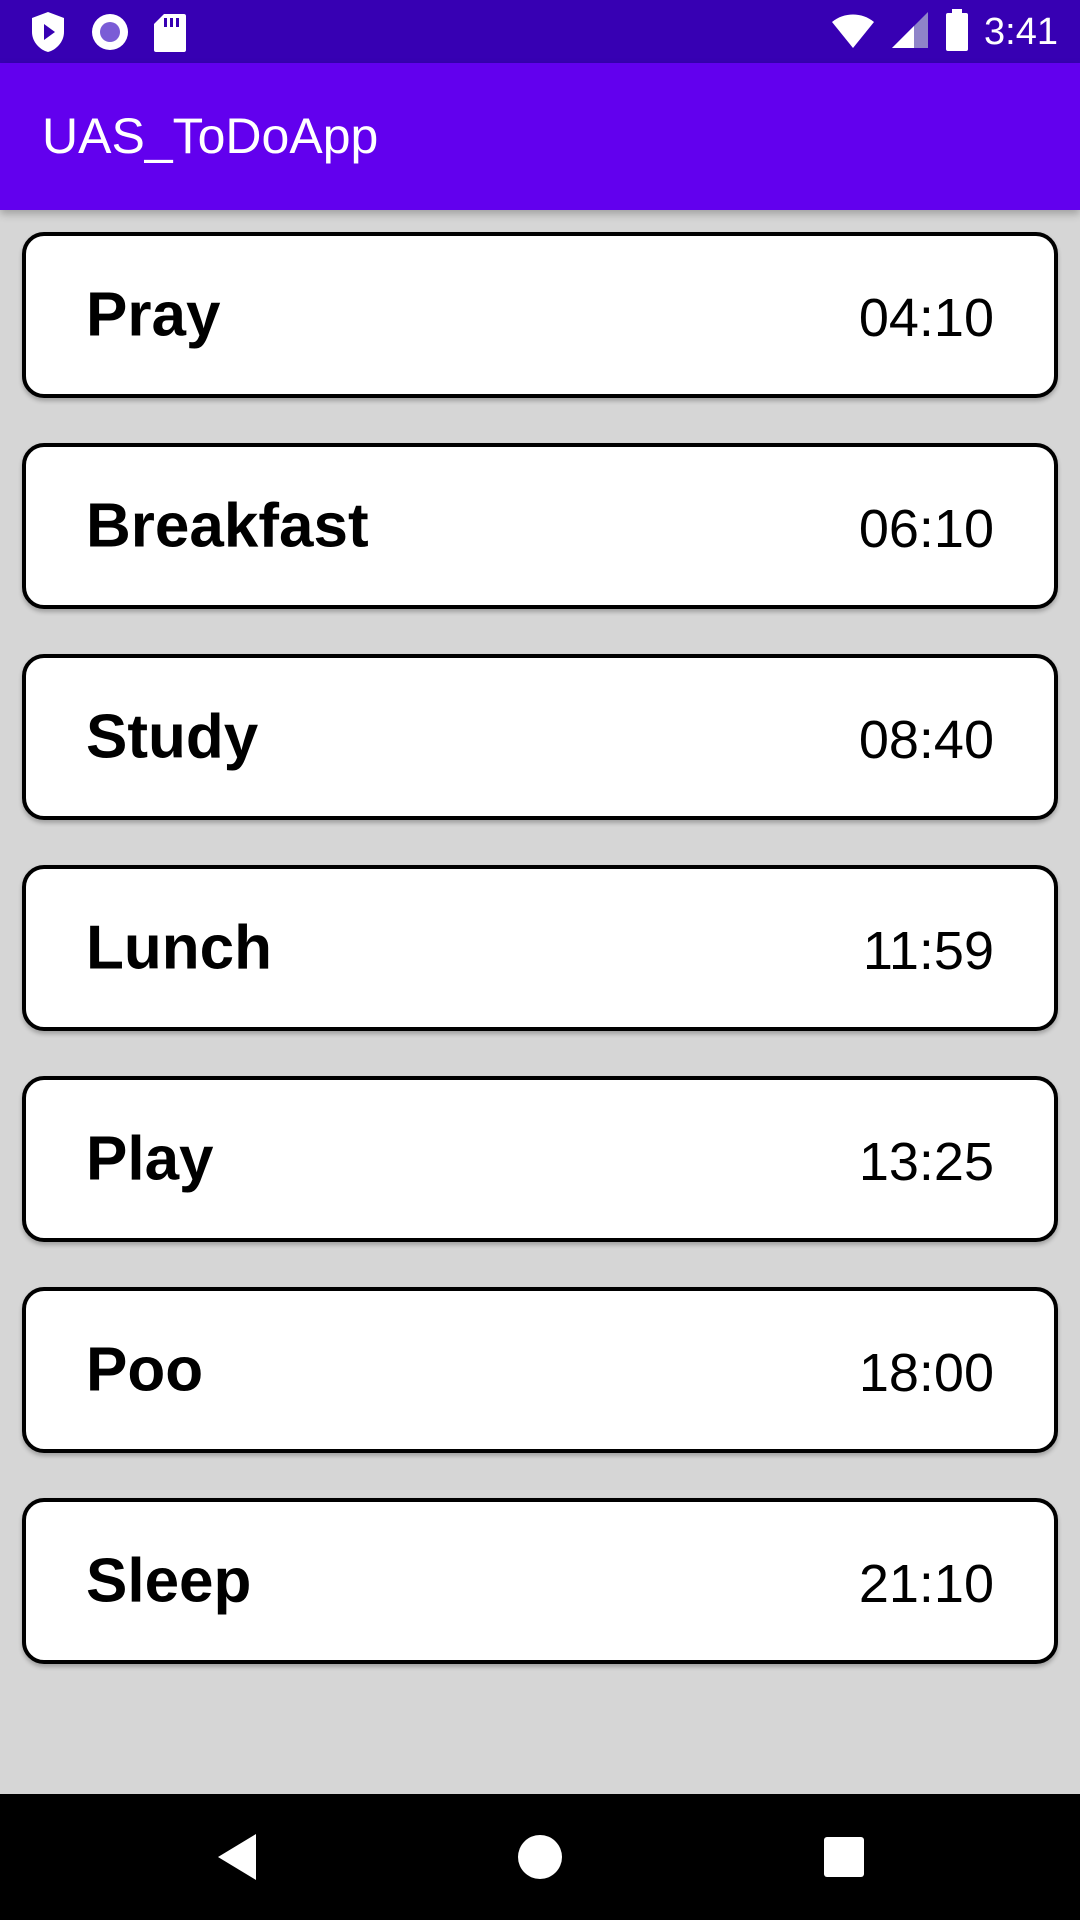 This screenshot has width=1080, height=1920. I want to click on task-name: Study, so click(172, 737).